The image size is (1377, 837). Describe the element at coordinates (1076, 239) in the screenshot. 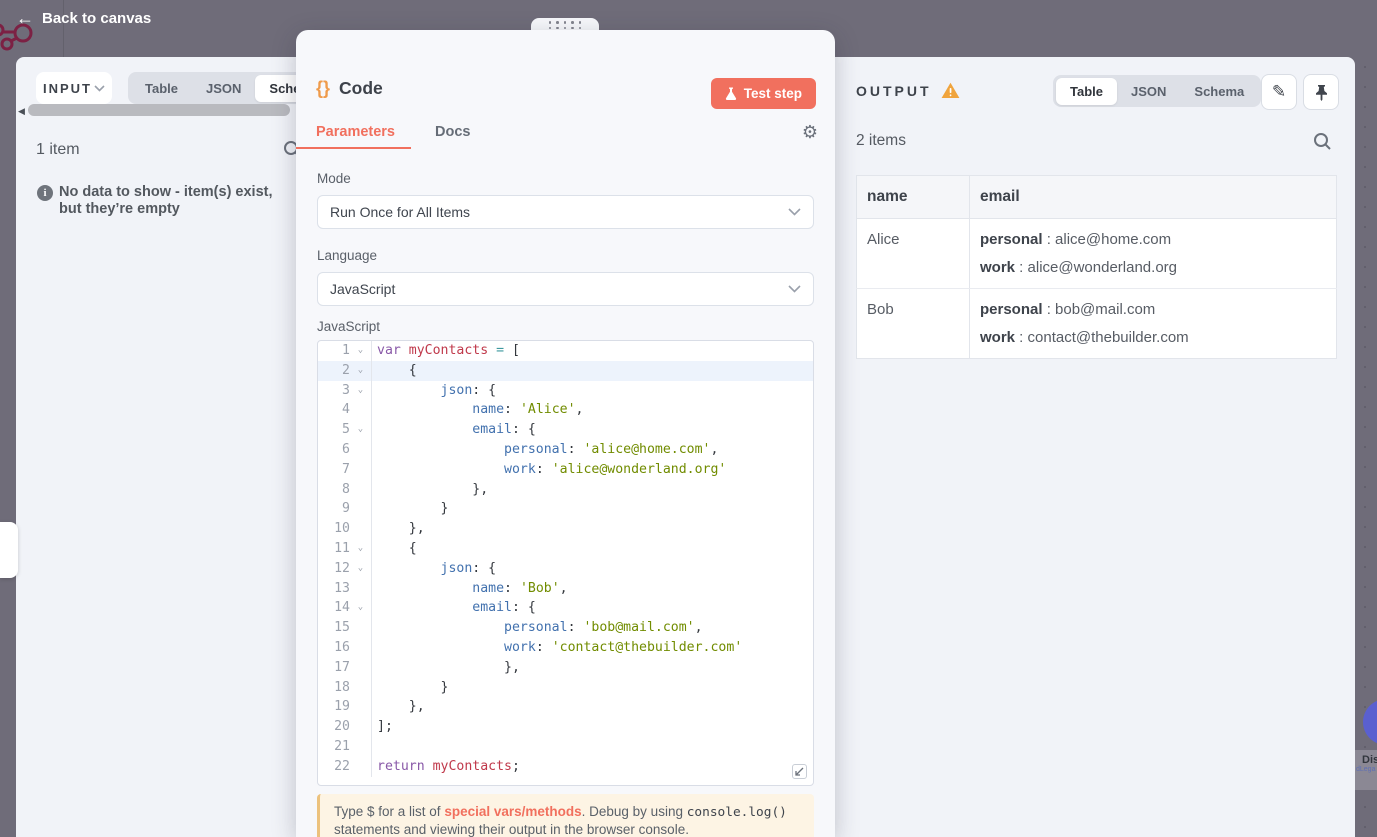

I see `email-key-value: personal : alice@home.com` at that location.